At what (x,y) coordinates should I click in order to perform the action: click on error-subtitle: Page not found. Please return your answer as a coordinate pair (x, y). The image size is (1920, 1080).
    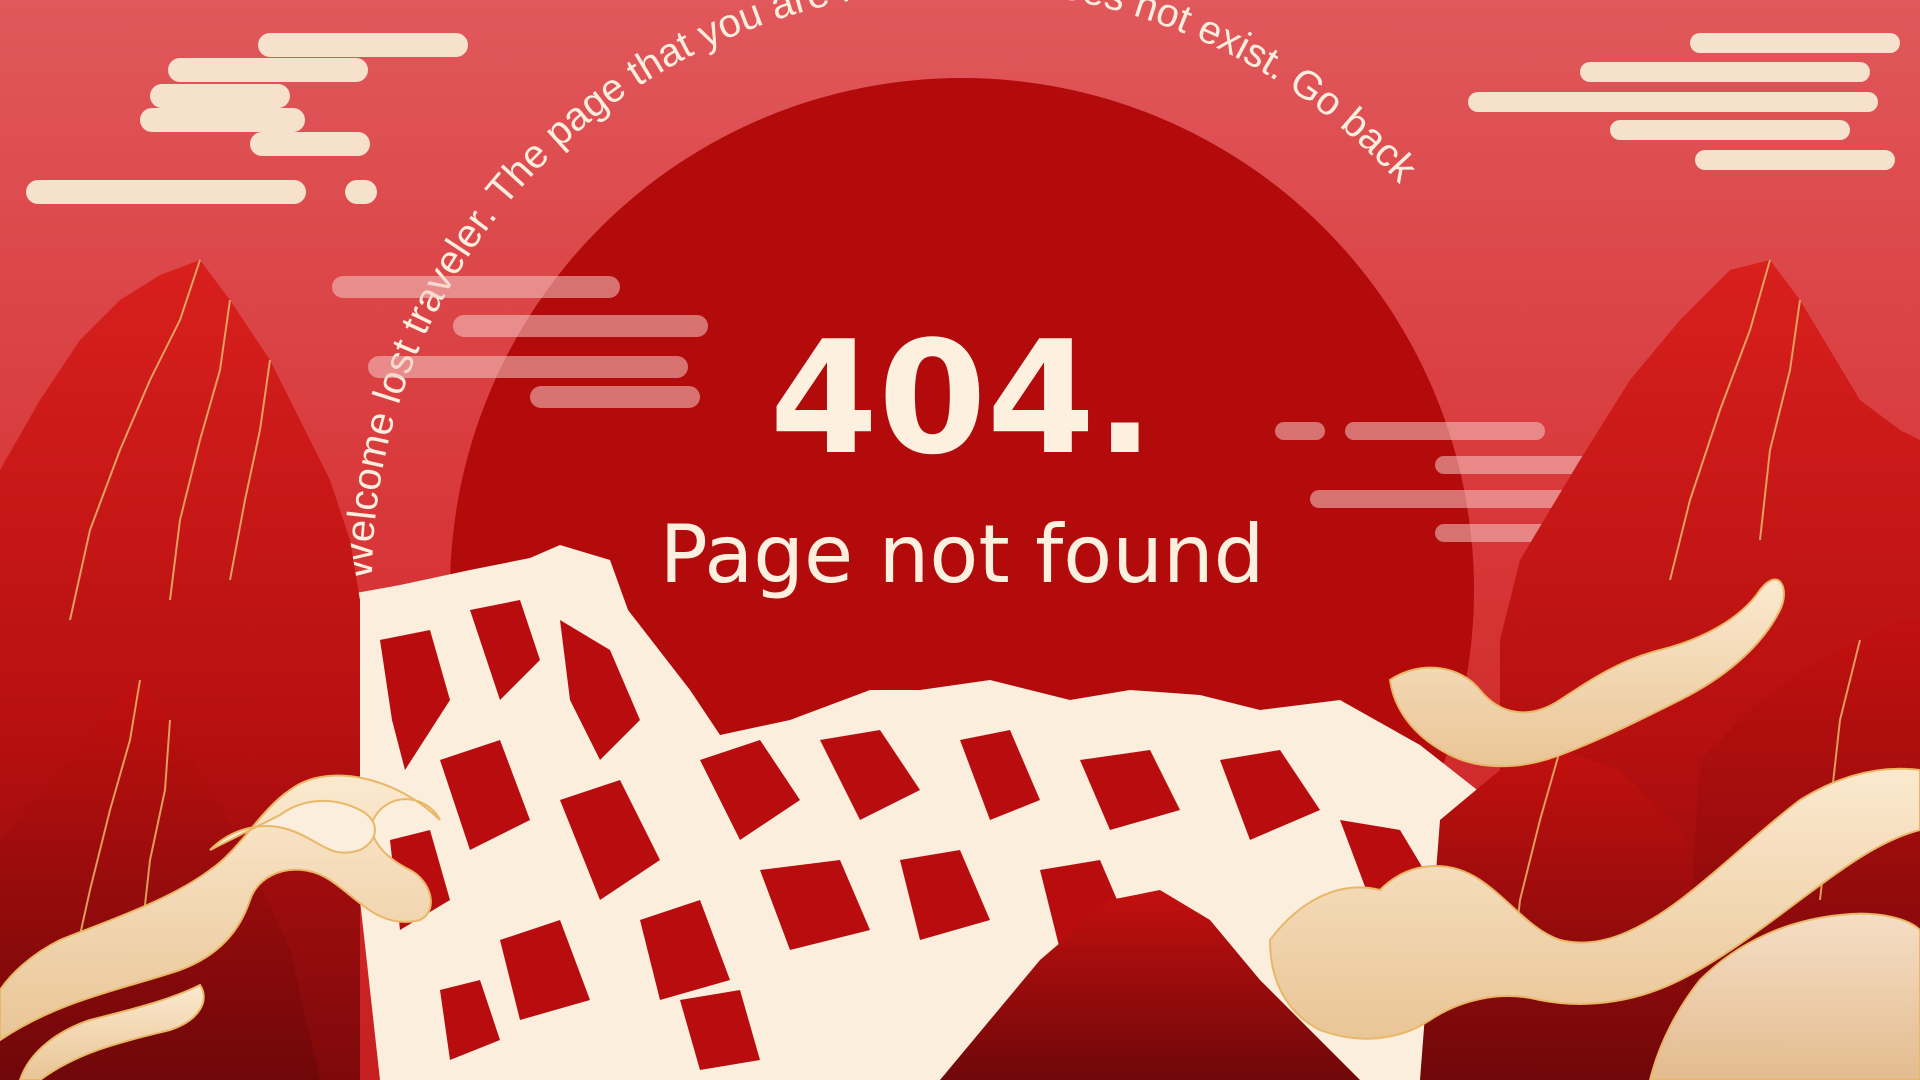
    Looking at the image, I should click on (962, 554).